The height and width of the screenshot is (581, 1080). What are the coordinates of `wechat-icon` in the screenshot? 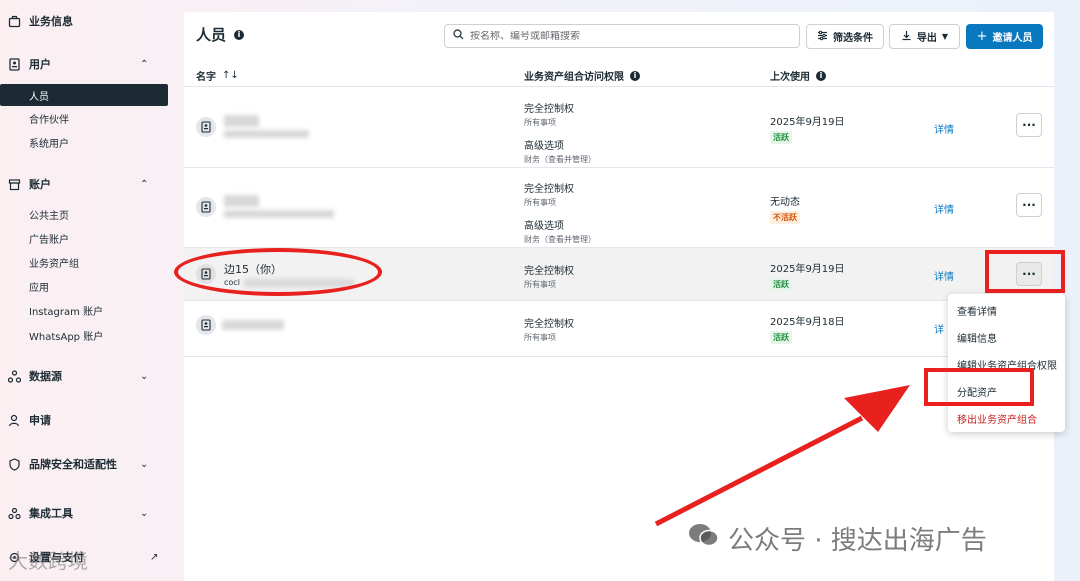 It's located at (704, 538).